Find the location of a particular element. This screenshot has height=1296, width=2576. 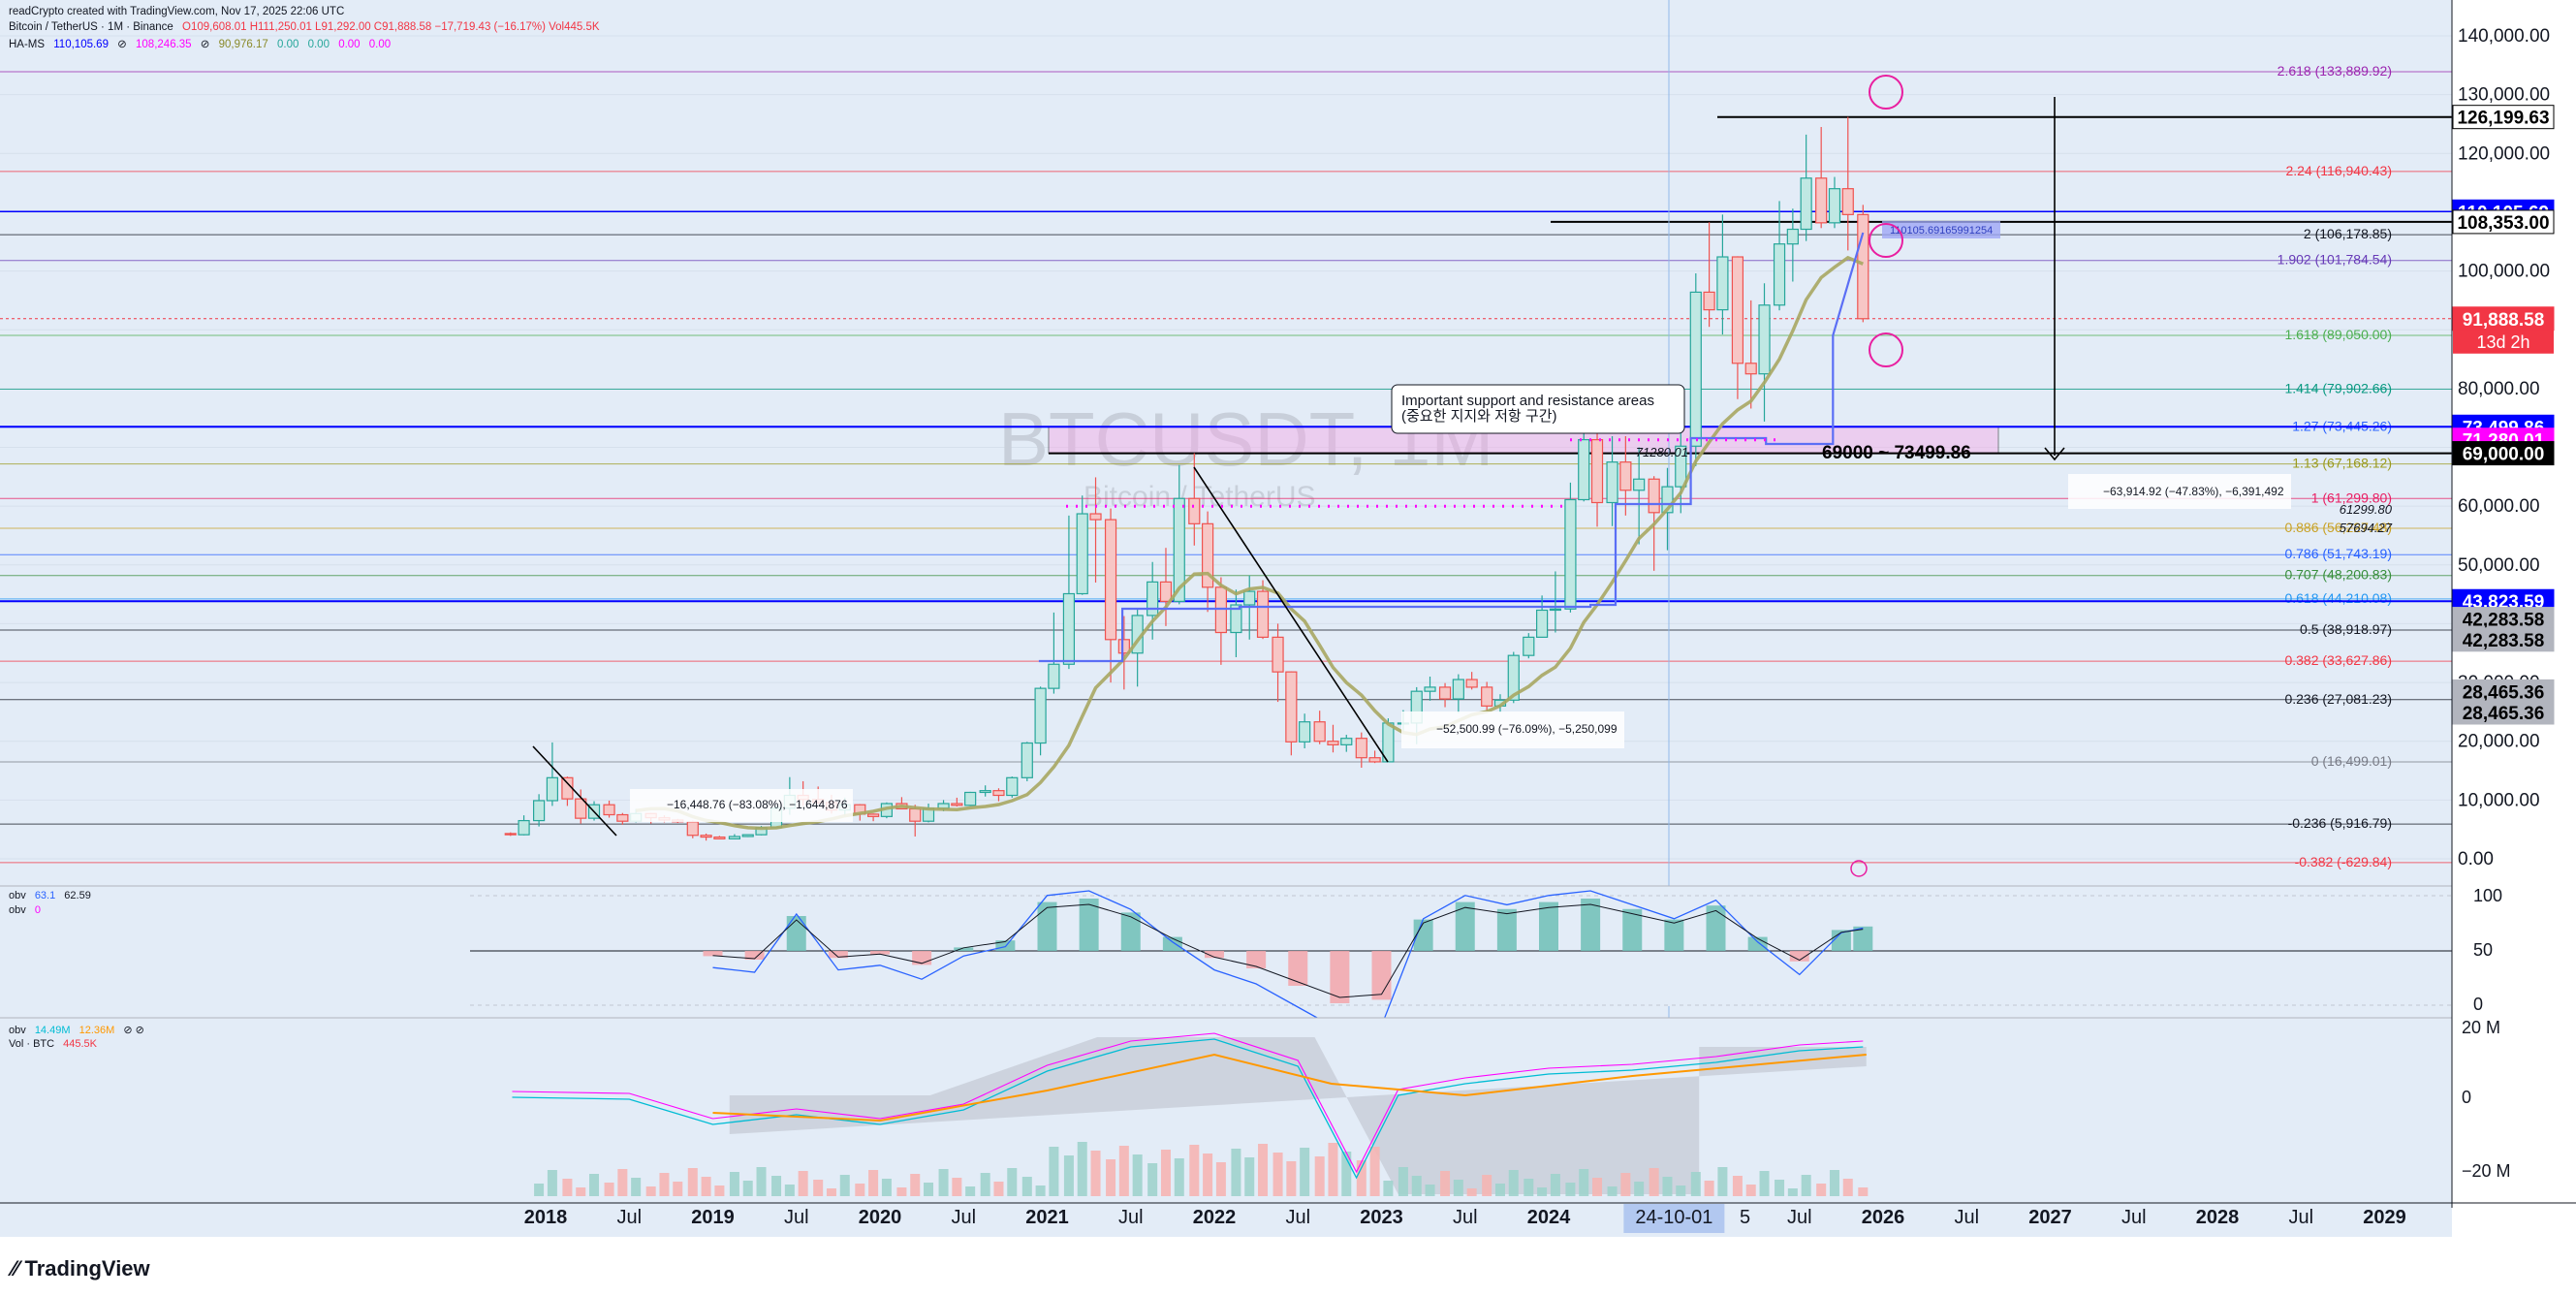

osc2-name: obv is located at coordinates (17, 1031).